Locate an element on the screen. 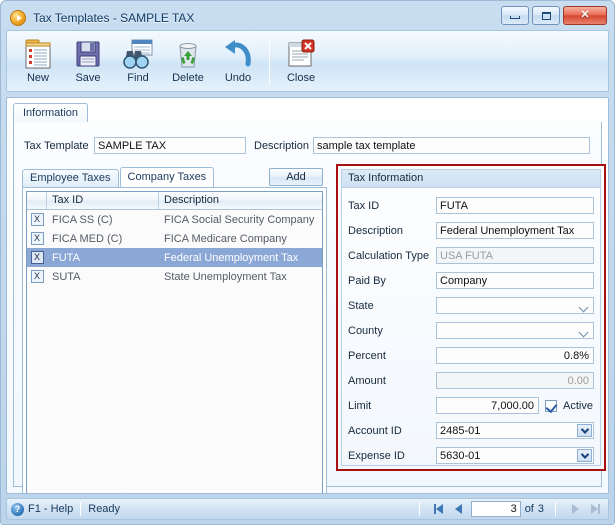  first-record-icon is located at coordinates (439, 509).